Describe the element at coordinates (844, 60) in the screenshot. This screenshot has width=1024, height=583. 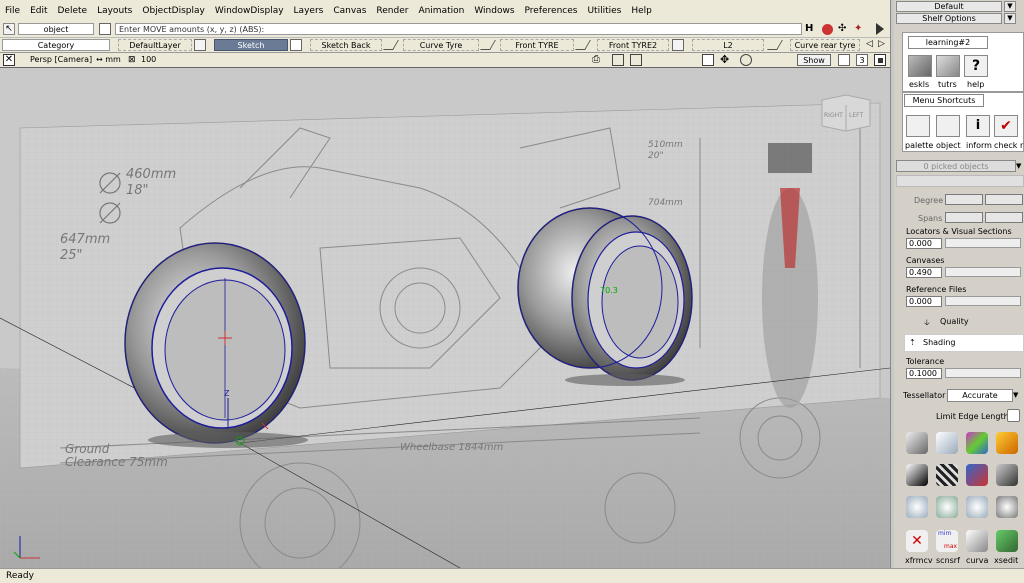
I see `window-dots-icon` at that location.